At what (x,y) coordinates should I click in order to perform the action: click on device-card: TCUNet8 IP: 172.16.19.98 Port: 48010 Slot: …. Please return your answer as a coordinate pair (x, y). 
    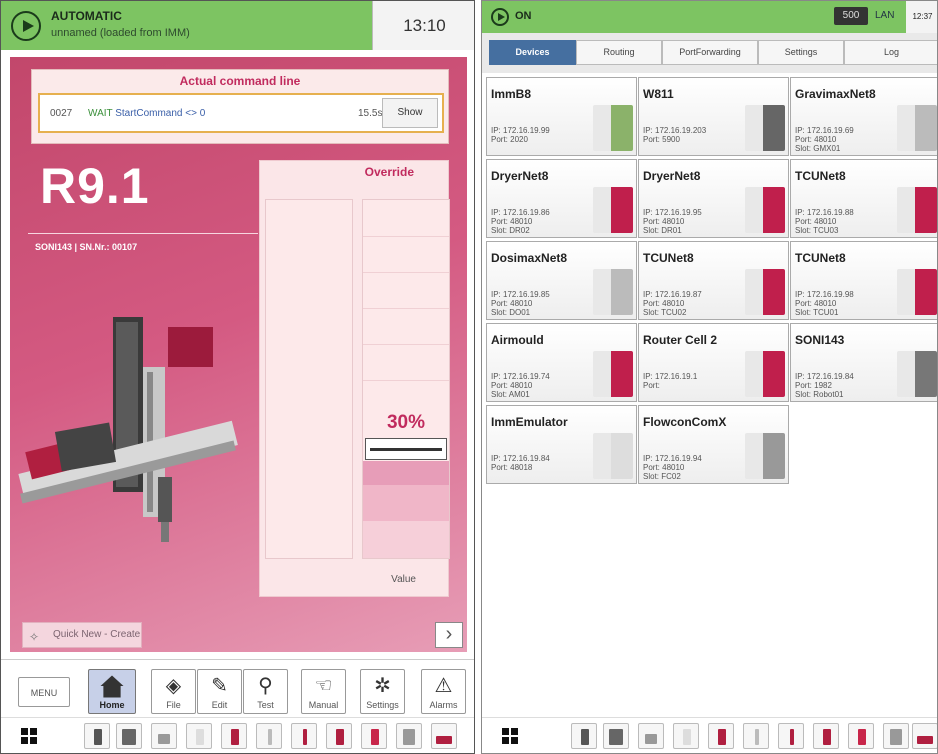
    Looking at the image, I should click on (863, 280).